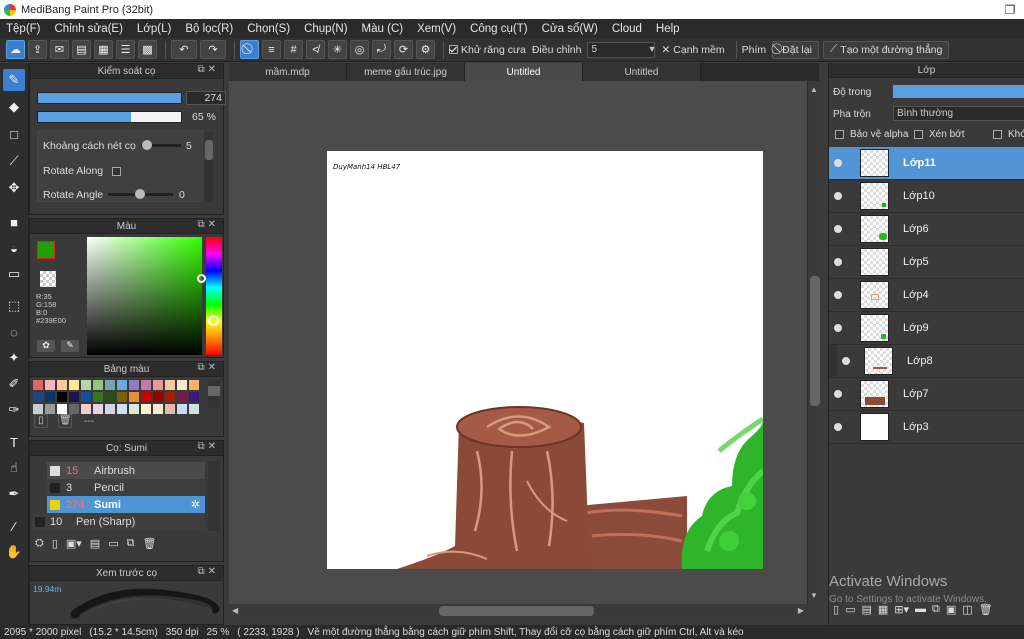  Describe the element at coordinates (406, 72) in the screenshot. I see `tab-meme-gau-truc: meme gấu trúc.jpg` at that location.